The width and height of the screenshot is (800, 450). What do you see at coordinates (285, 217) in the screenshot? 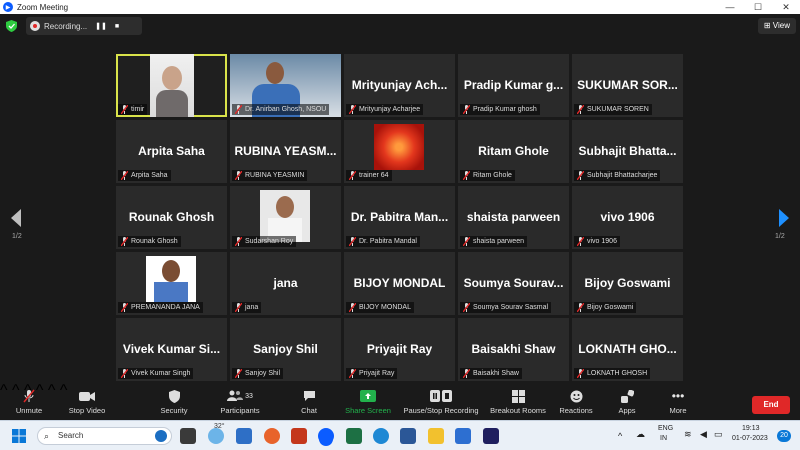
I see `participant-tile: Sudarshan Roy` at bounding box center [285, 217].